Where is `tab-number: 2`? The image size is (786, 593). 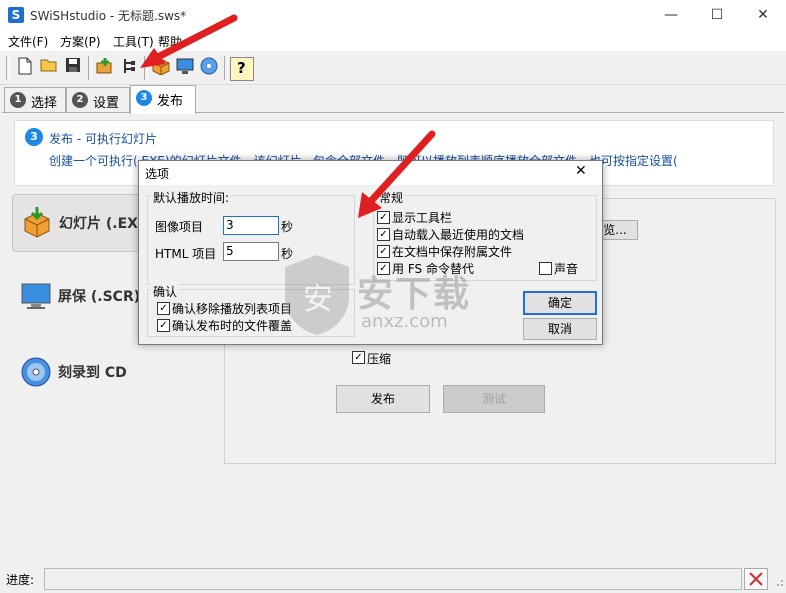 tab-number: 2 is located at coordinates (80, 100).